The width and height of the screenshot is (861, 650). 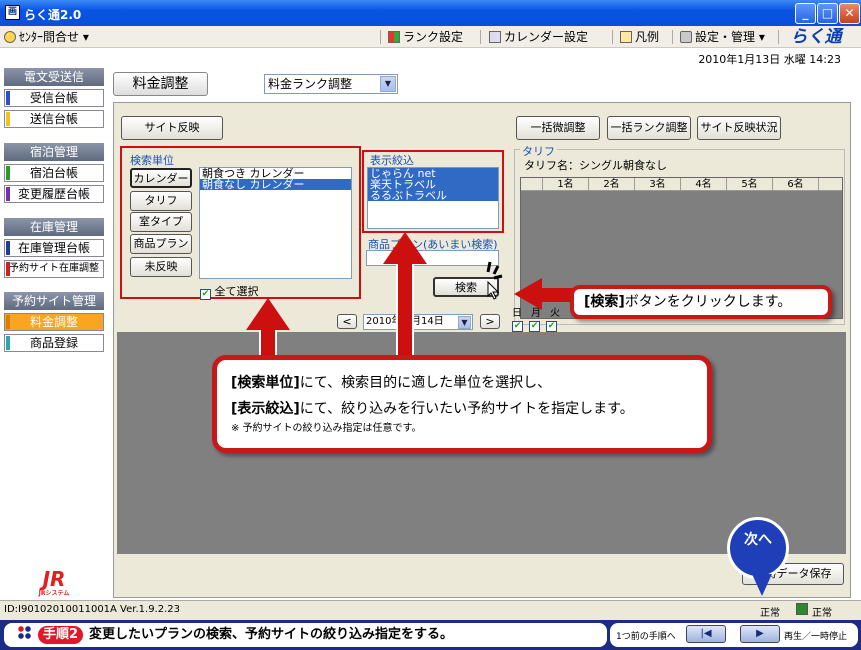 What do you see at coordinates (61, 635) in the screenshot?
I see `step-badge: 手順2` at bounding box center [61, 635].